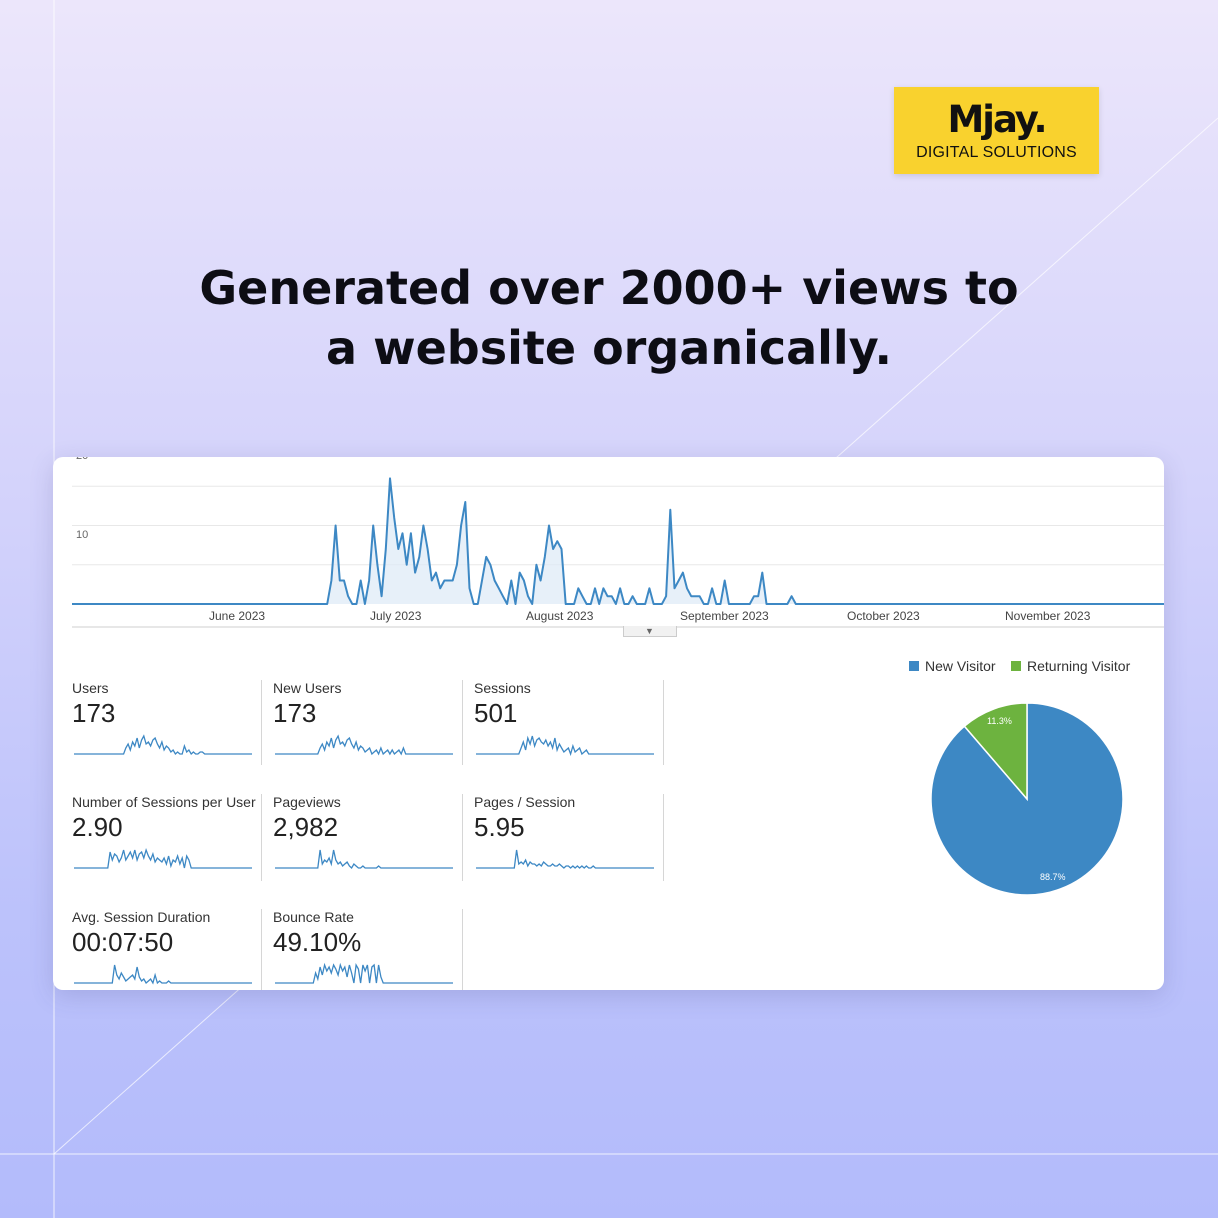 Image resolution: width=1218 pixels, height=1218 pixels. What do you see at coordinates (396, 616) in the screenshot?
I see `x-tick-label: July 2023` at bounding box center [396, 616].